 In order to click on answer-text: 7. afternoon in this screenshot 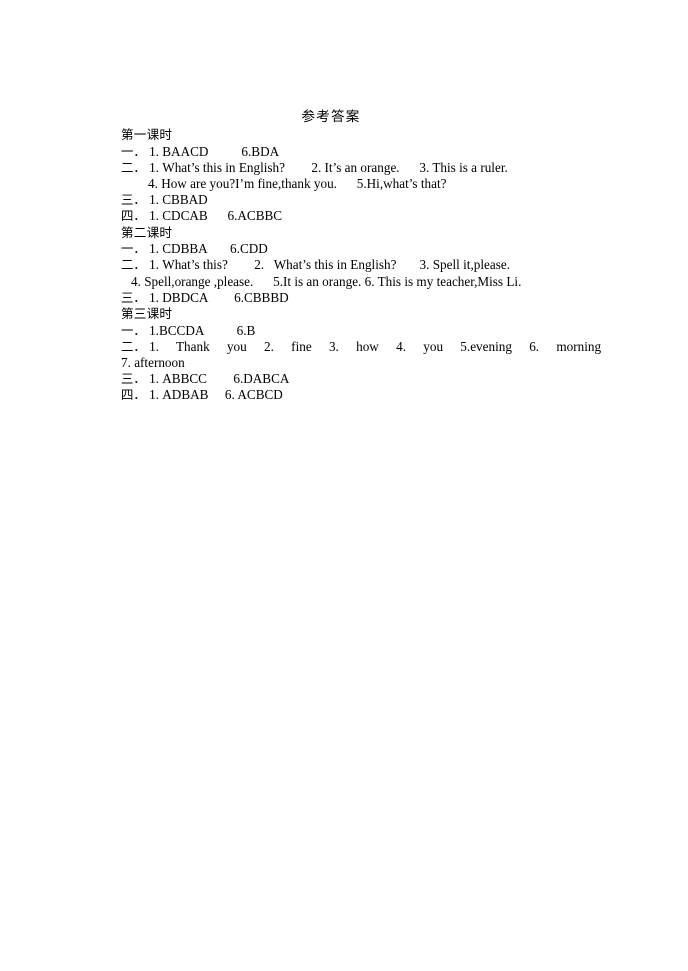, I will do `click(153, 363)`.